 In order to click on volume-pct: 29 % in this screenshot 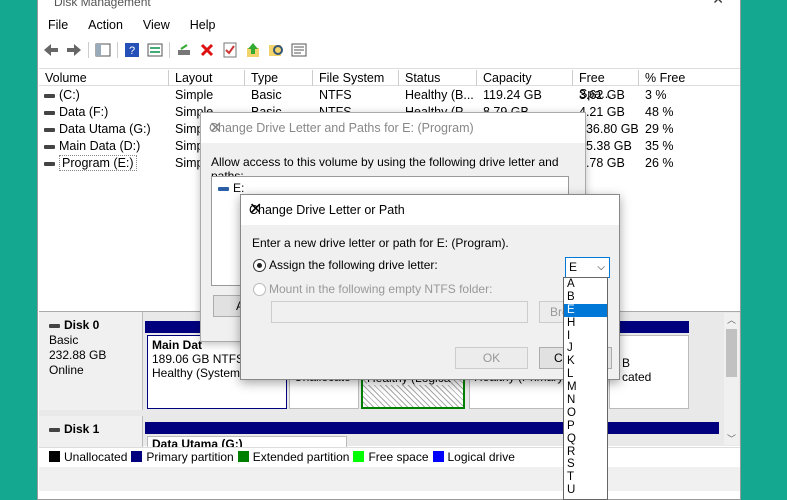, I will do `click(659, 129)`.